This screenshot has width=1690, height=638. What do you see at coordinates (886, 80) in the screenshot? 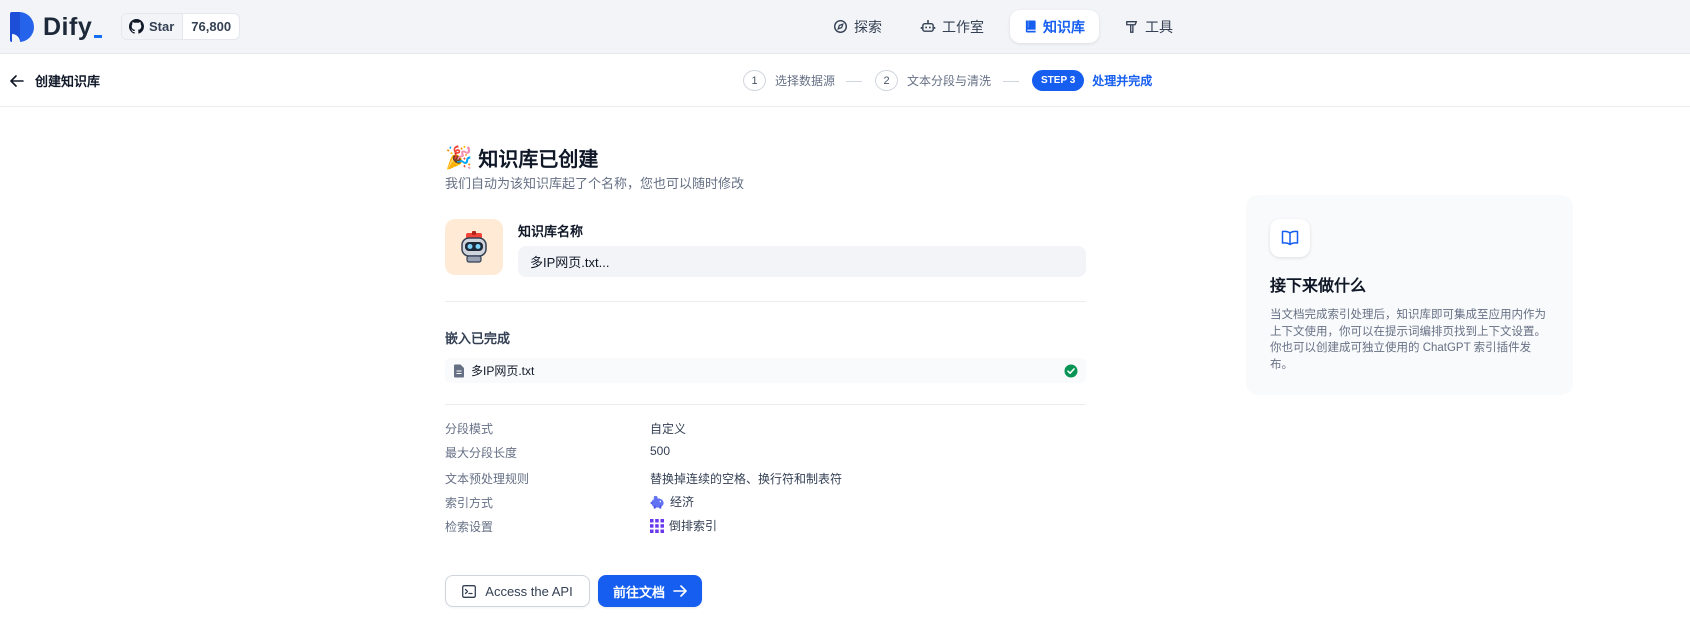
I see `step-2-number: 2` at bounding box center [886, 80].